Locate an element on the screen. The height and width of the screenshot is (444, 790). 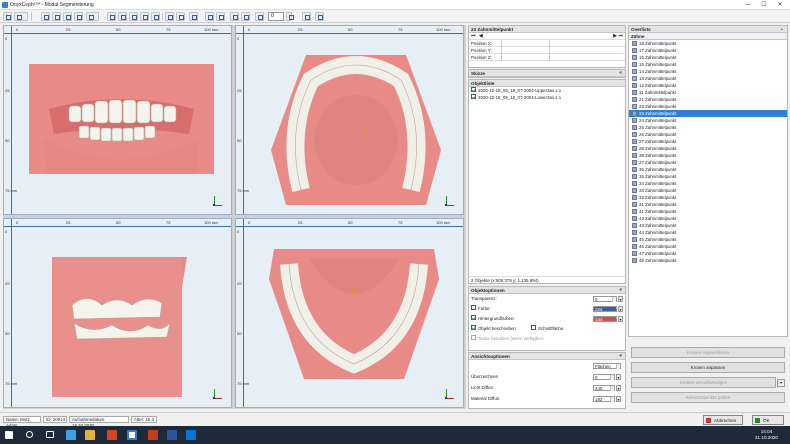
word-icon is located at coordinates (172, 435).